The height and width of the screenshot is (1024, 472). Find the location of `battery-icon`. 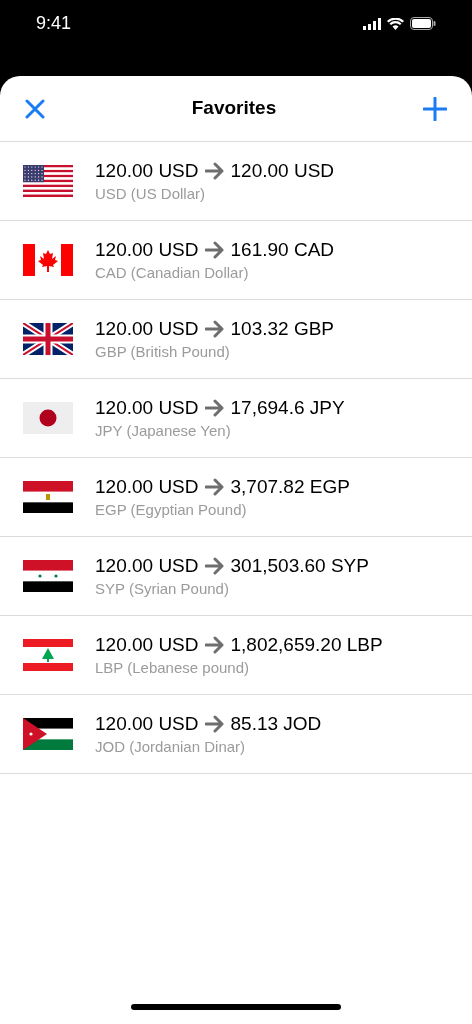

battery-icon is located at coordinates (423, 23).